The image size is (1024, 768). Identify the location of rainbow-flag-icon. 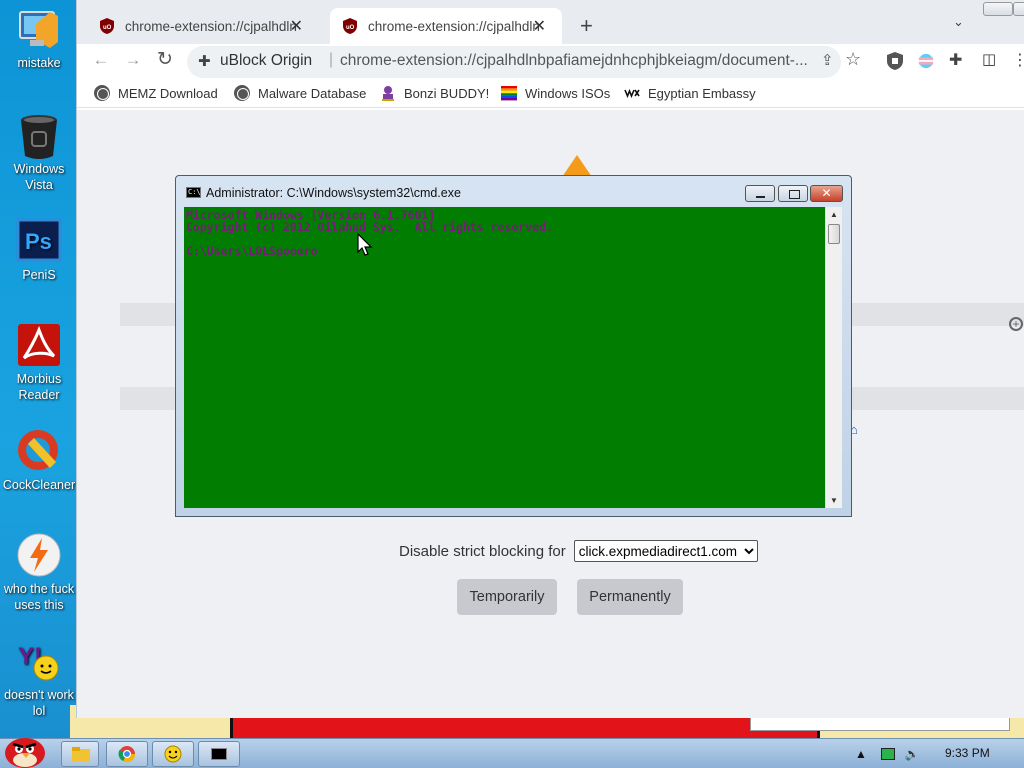
(509, 93).